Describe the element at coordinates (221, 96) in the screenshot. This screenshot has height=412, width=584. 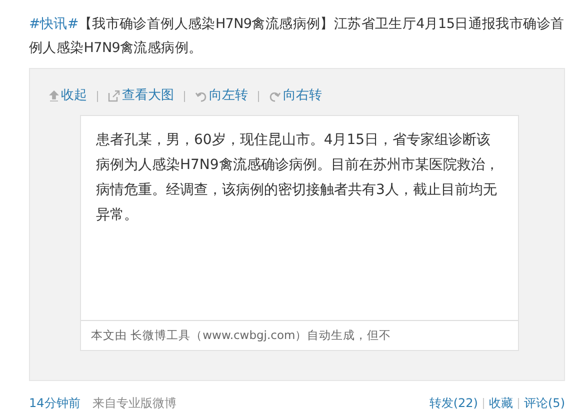
I see `toolbar-link: 向左转` at that location.